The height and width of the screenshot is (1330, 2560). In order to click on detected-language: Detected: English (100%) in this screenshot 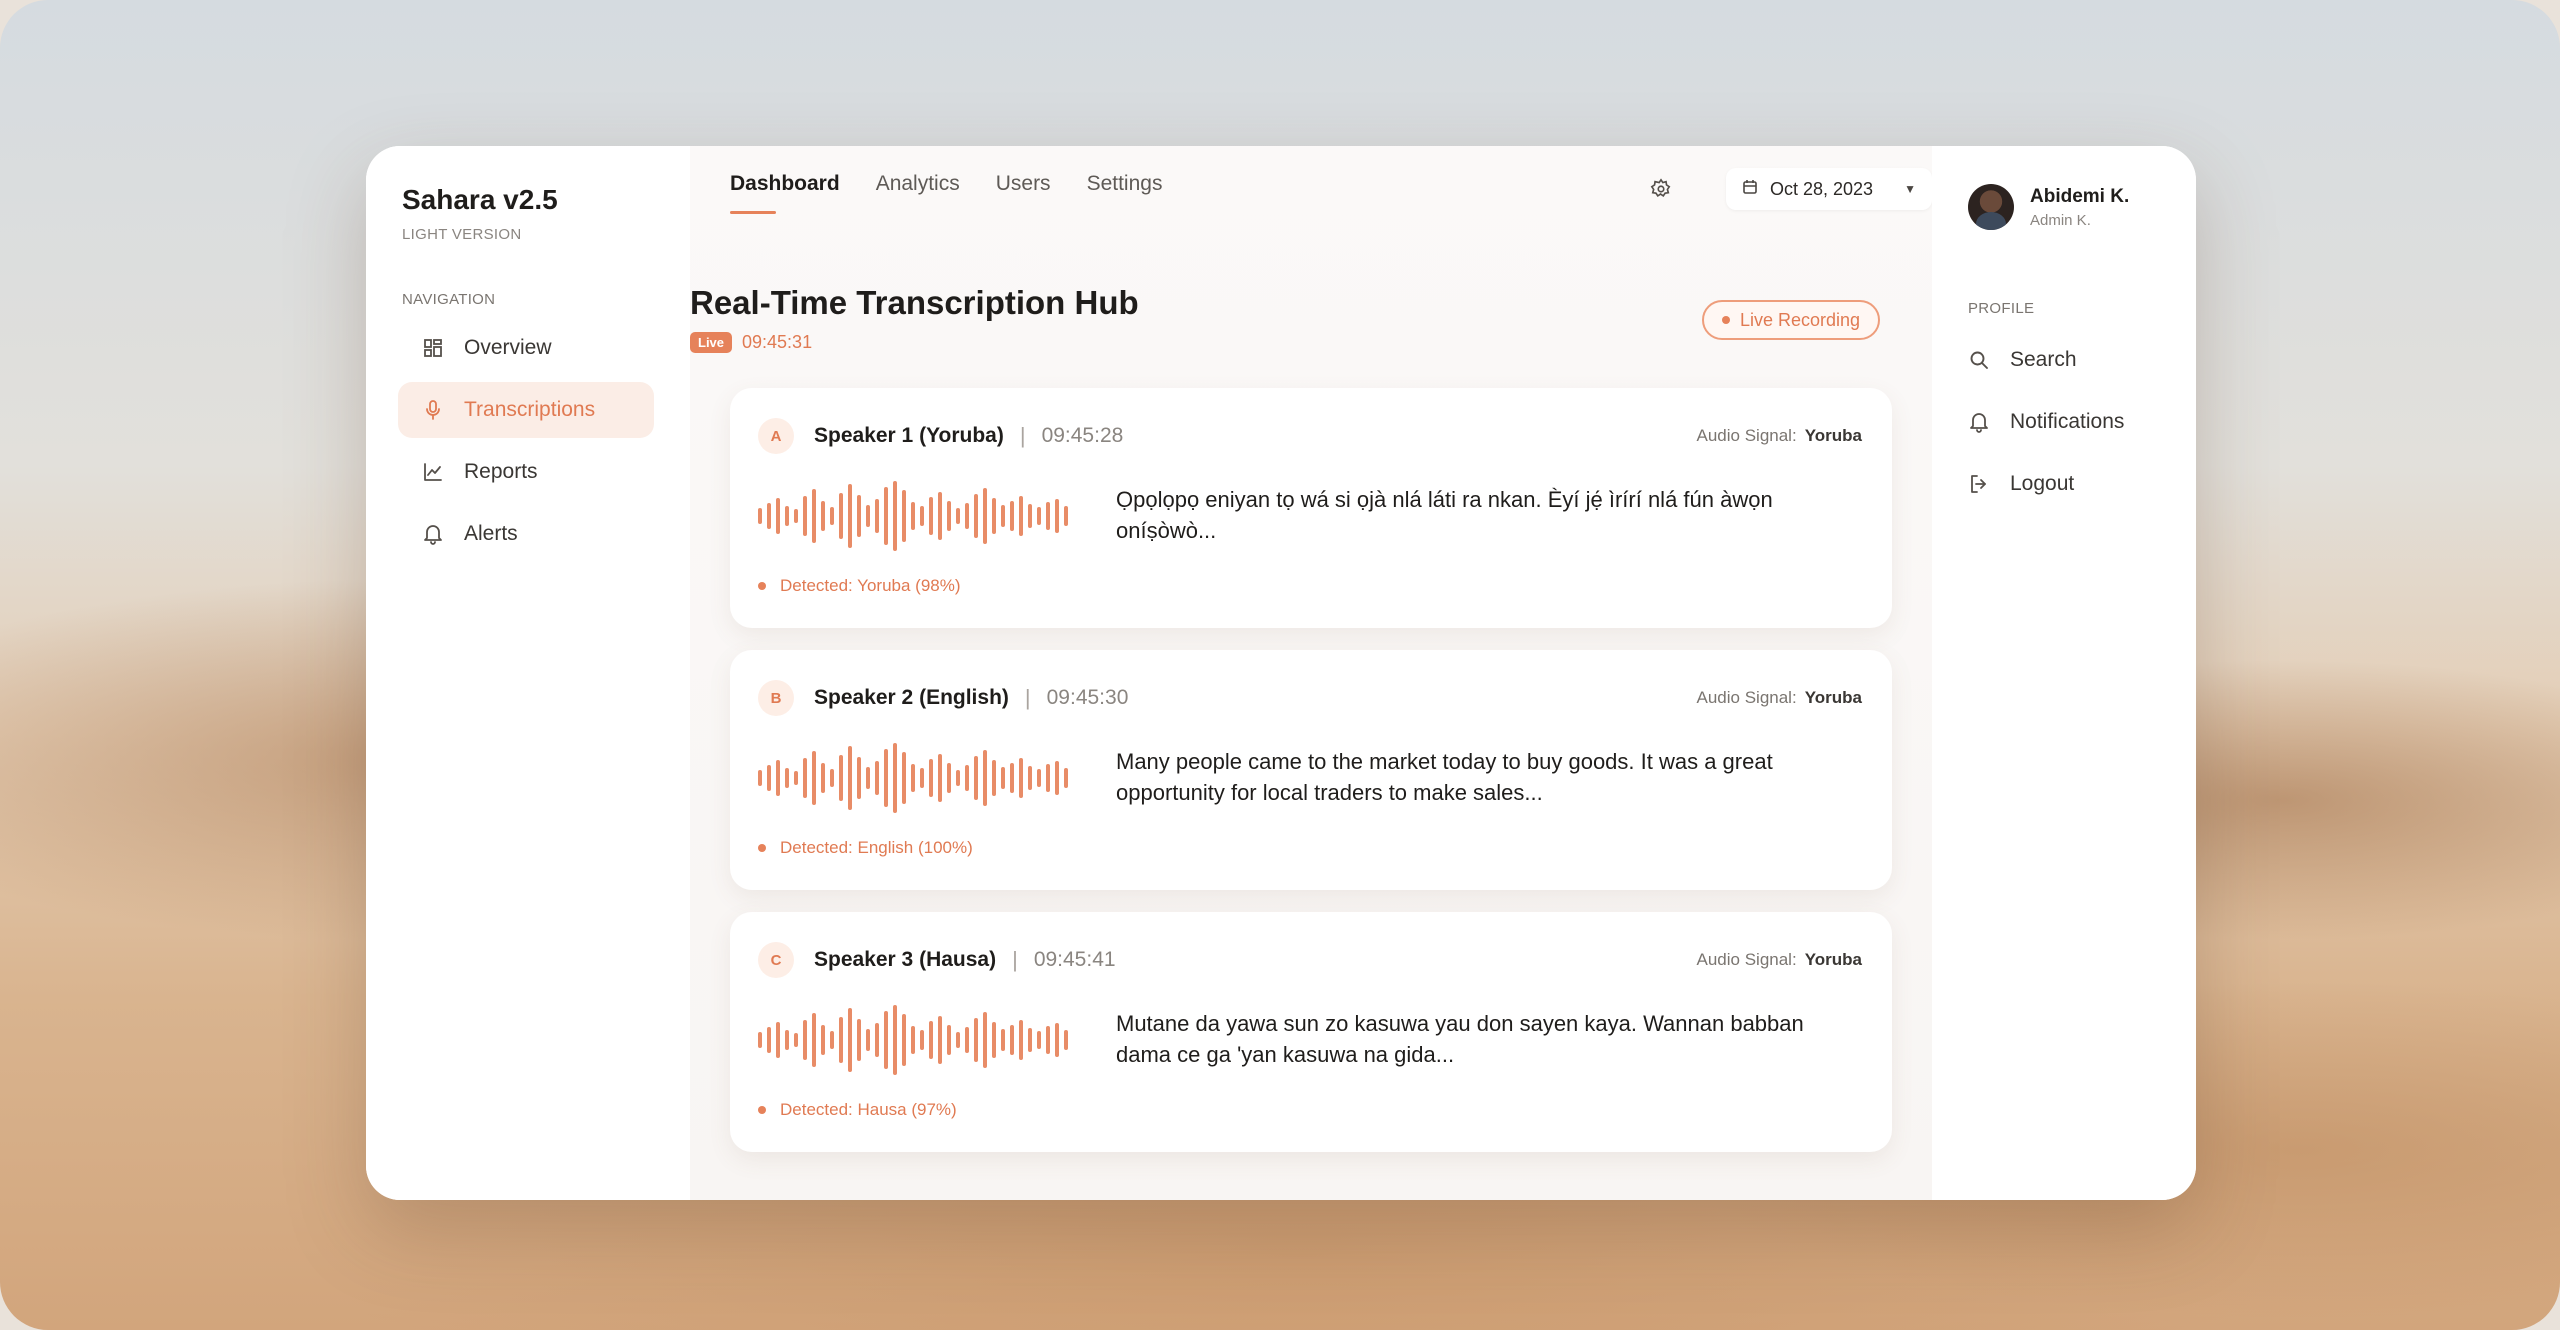, I will do `click(865, 848)`.